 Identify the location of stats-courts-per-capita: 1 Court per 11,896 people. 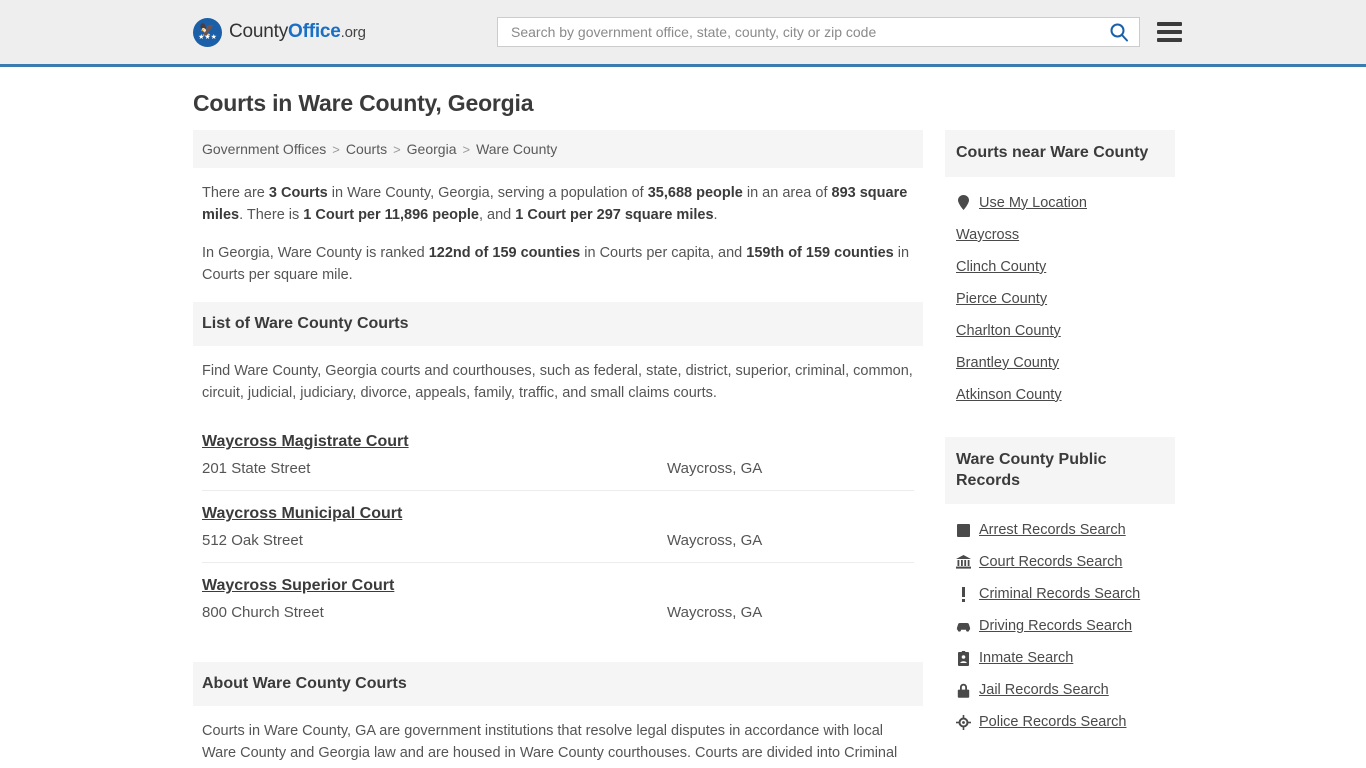
(391, 215).